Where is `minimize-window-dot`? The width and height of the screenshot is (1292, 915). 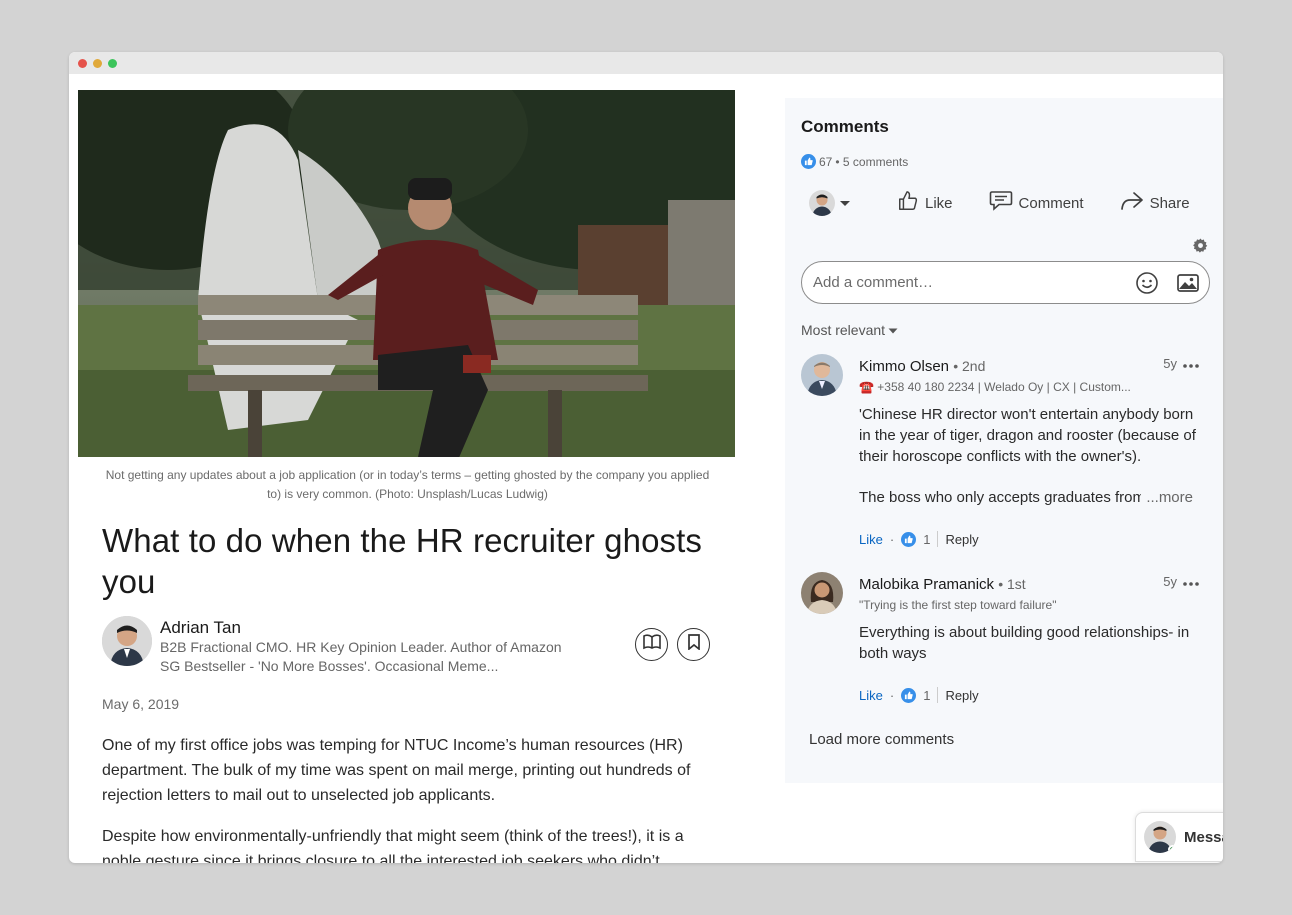
minimize-window-dot is located at coordinates (97, 63).